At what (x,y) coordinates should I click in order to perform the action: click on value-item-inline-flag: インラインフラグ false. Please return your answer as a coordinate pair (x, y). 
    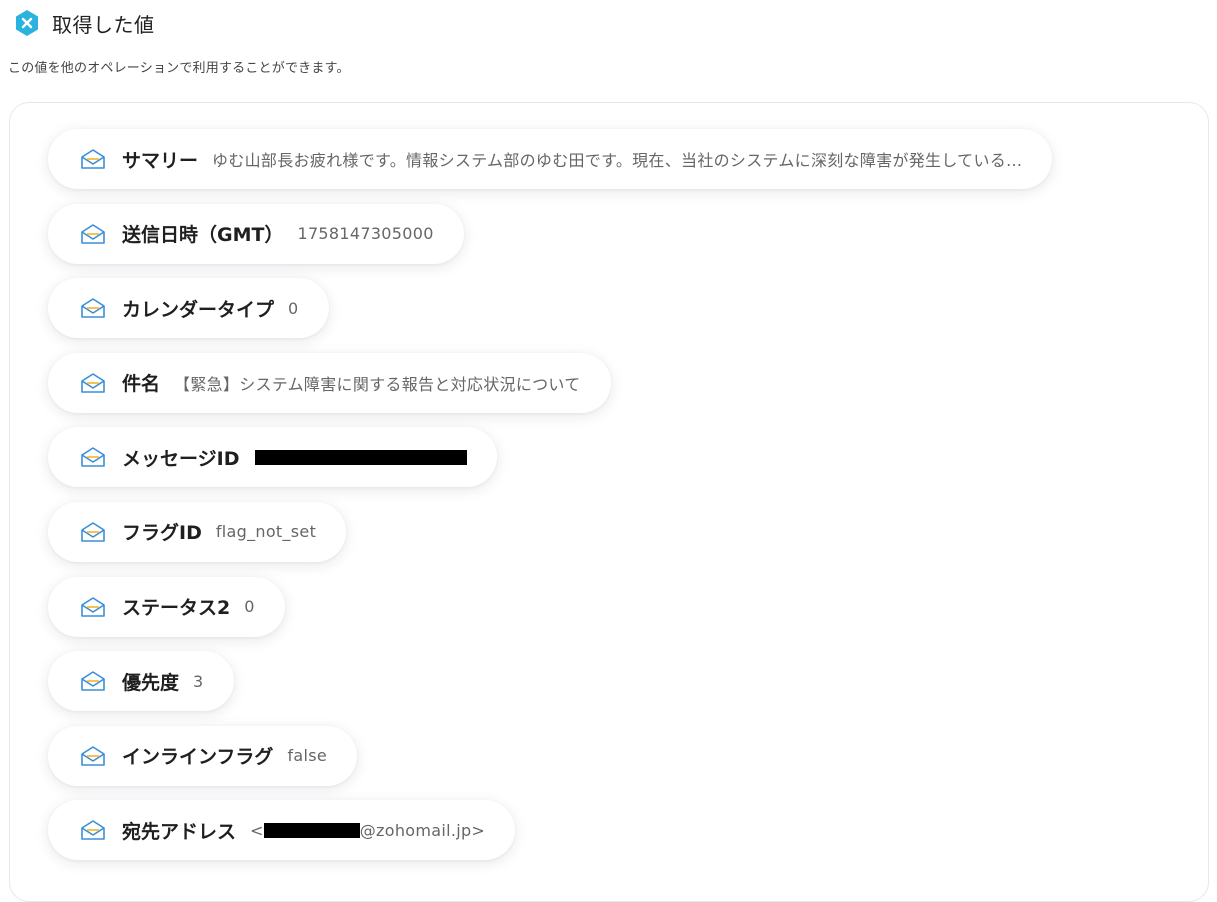
    Looking at the image, I should click on (202, 755).